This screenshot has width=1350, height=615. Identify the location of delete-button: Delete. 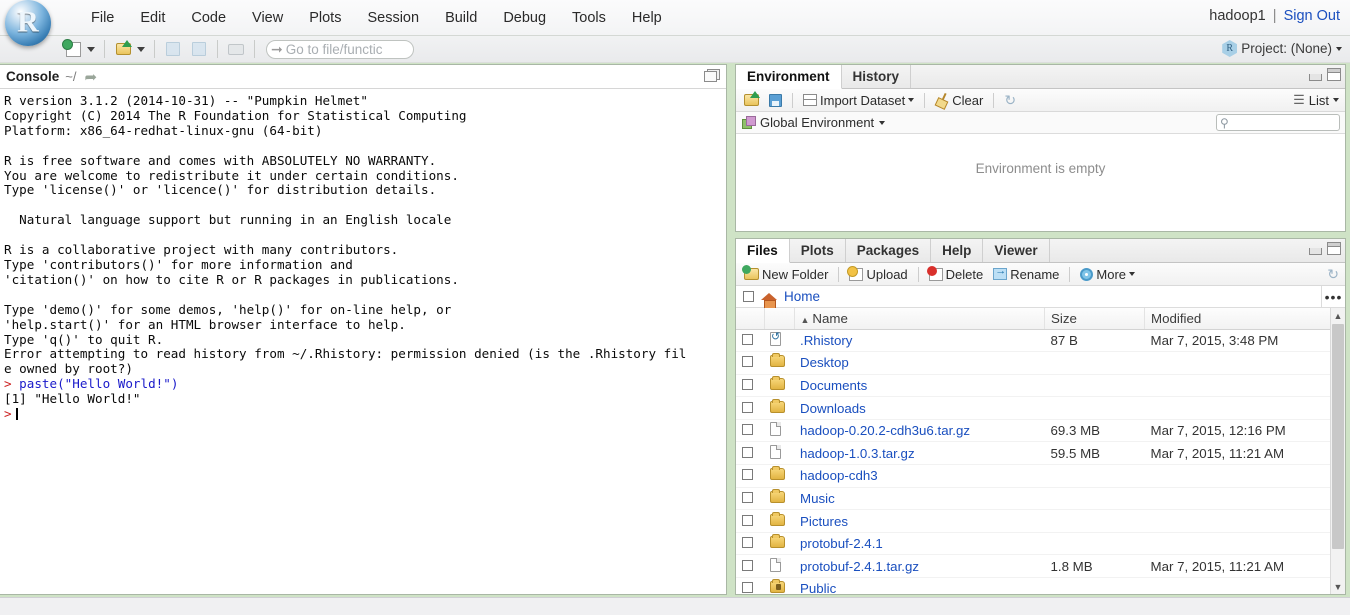
(956, 273).